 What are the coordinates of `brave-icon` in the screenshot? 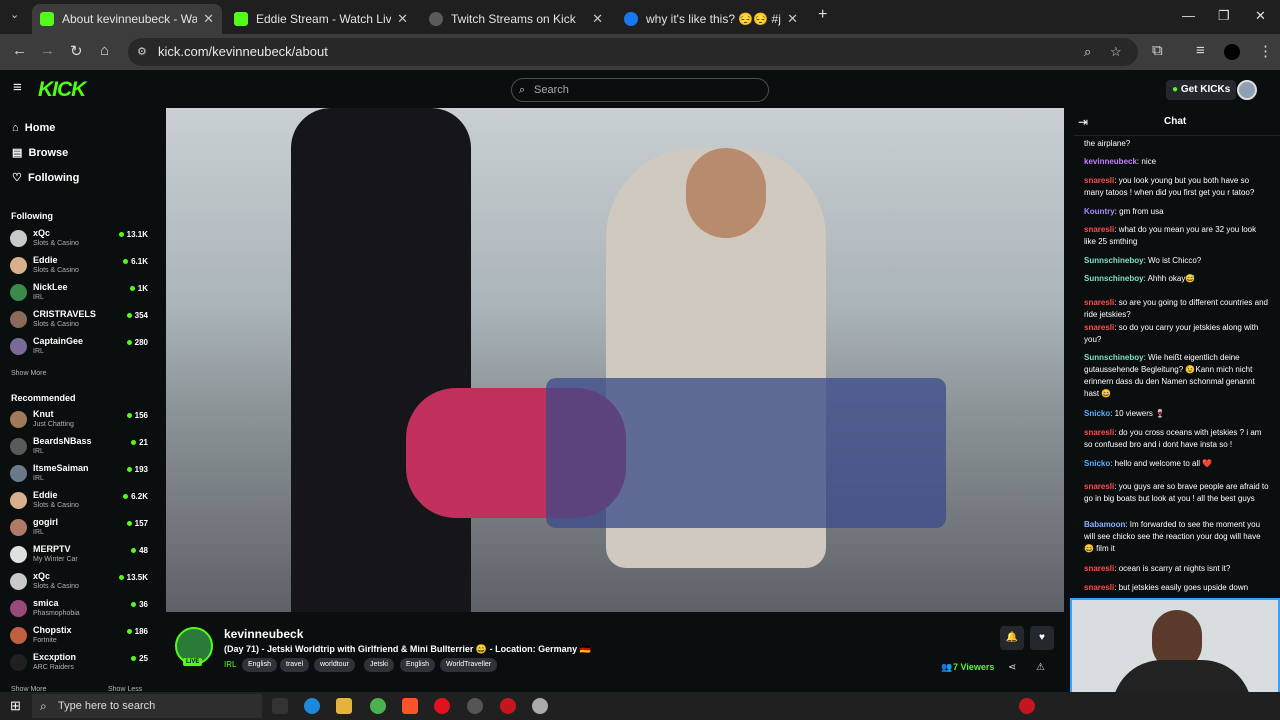 It's located at (410, 706).